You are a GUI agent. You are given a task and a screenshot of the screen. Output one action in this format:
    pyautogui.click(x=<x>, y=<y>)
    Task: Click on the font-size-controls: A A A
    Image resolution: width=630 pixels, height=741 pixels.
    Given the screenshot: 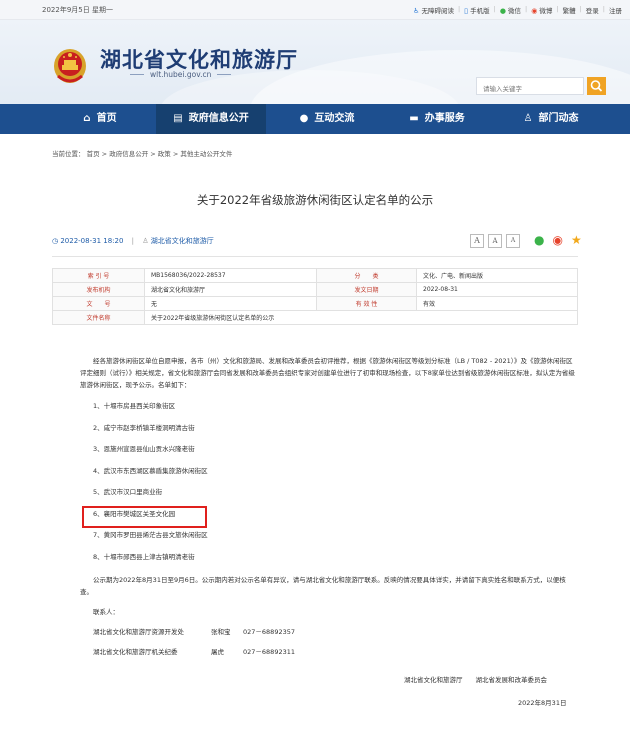 What is the action you would take?
    pyautogui.click(x=495, y=241)
    